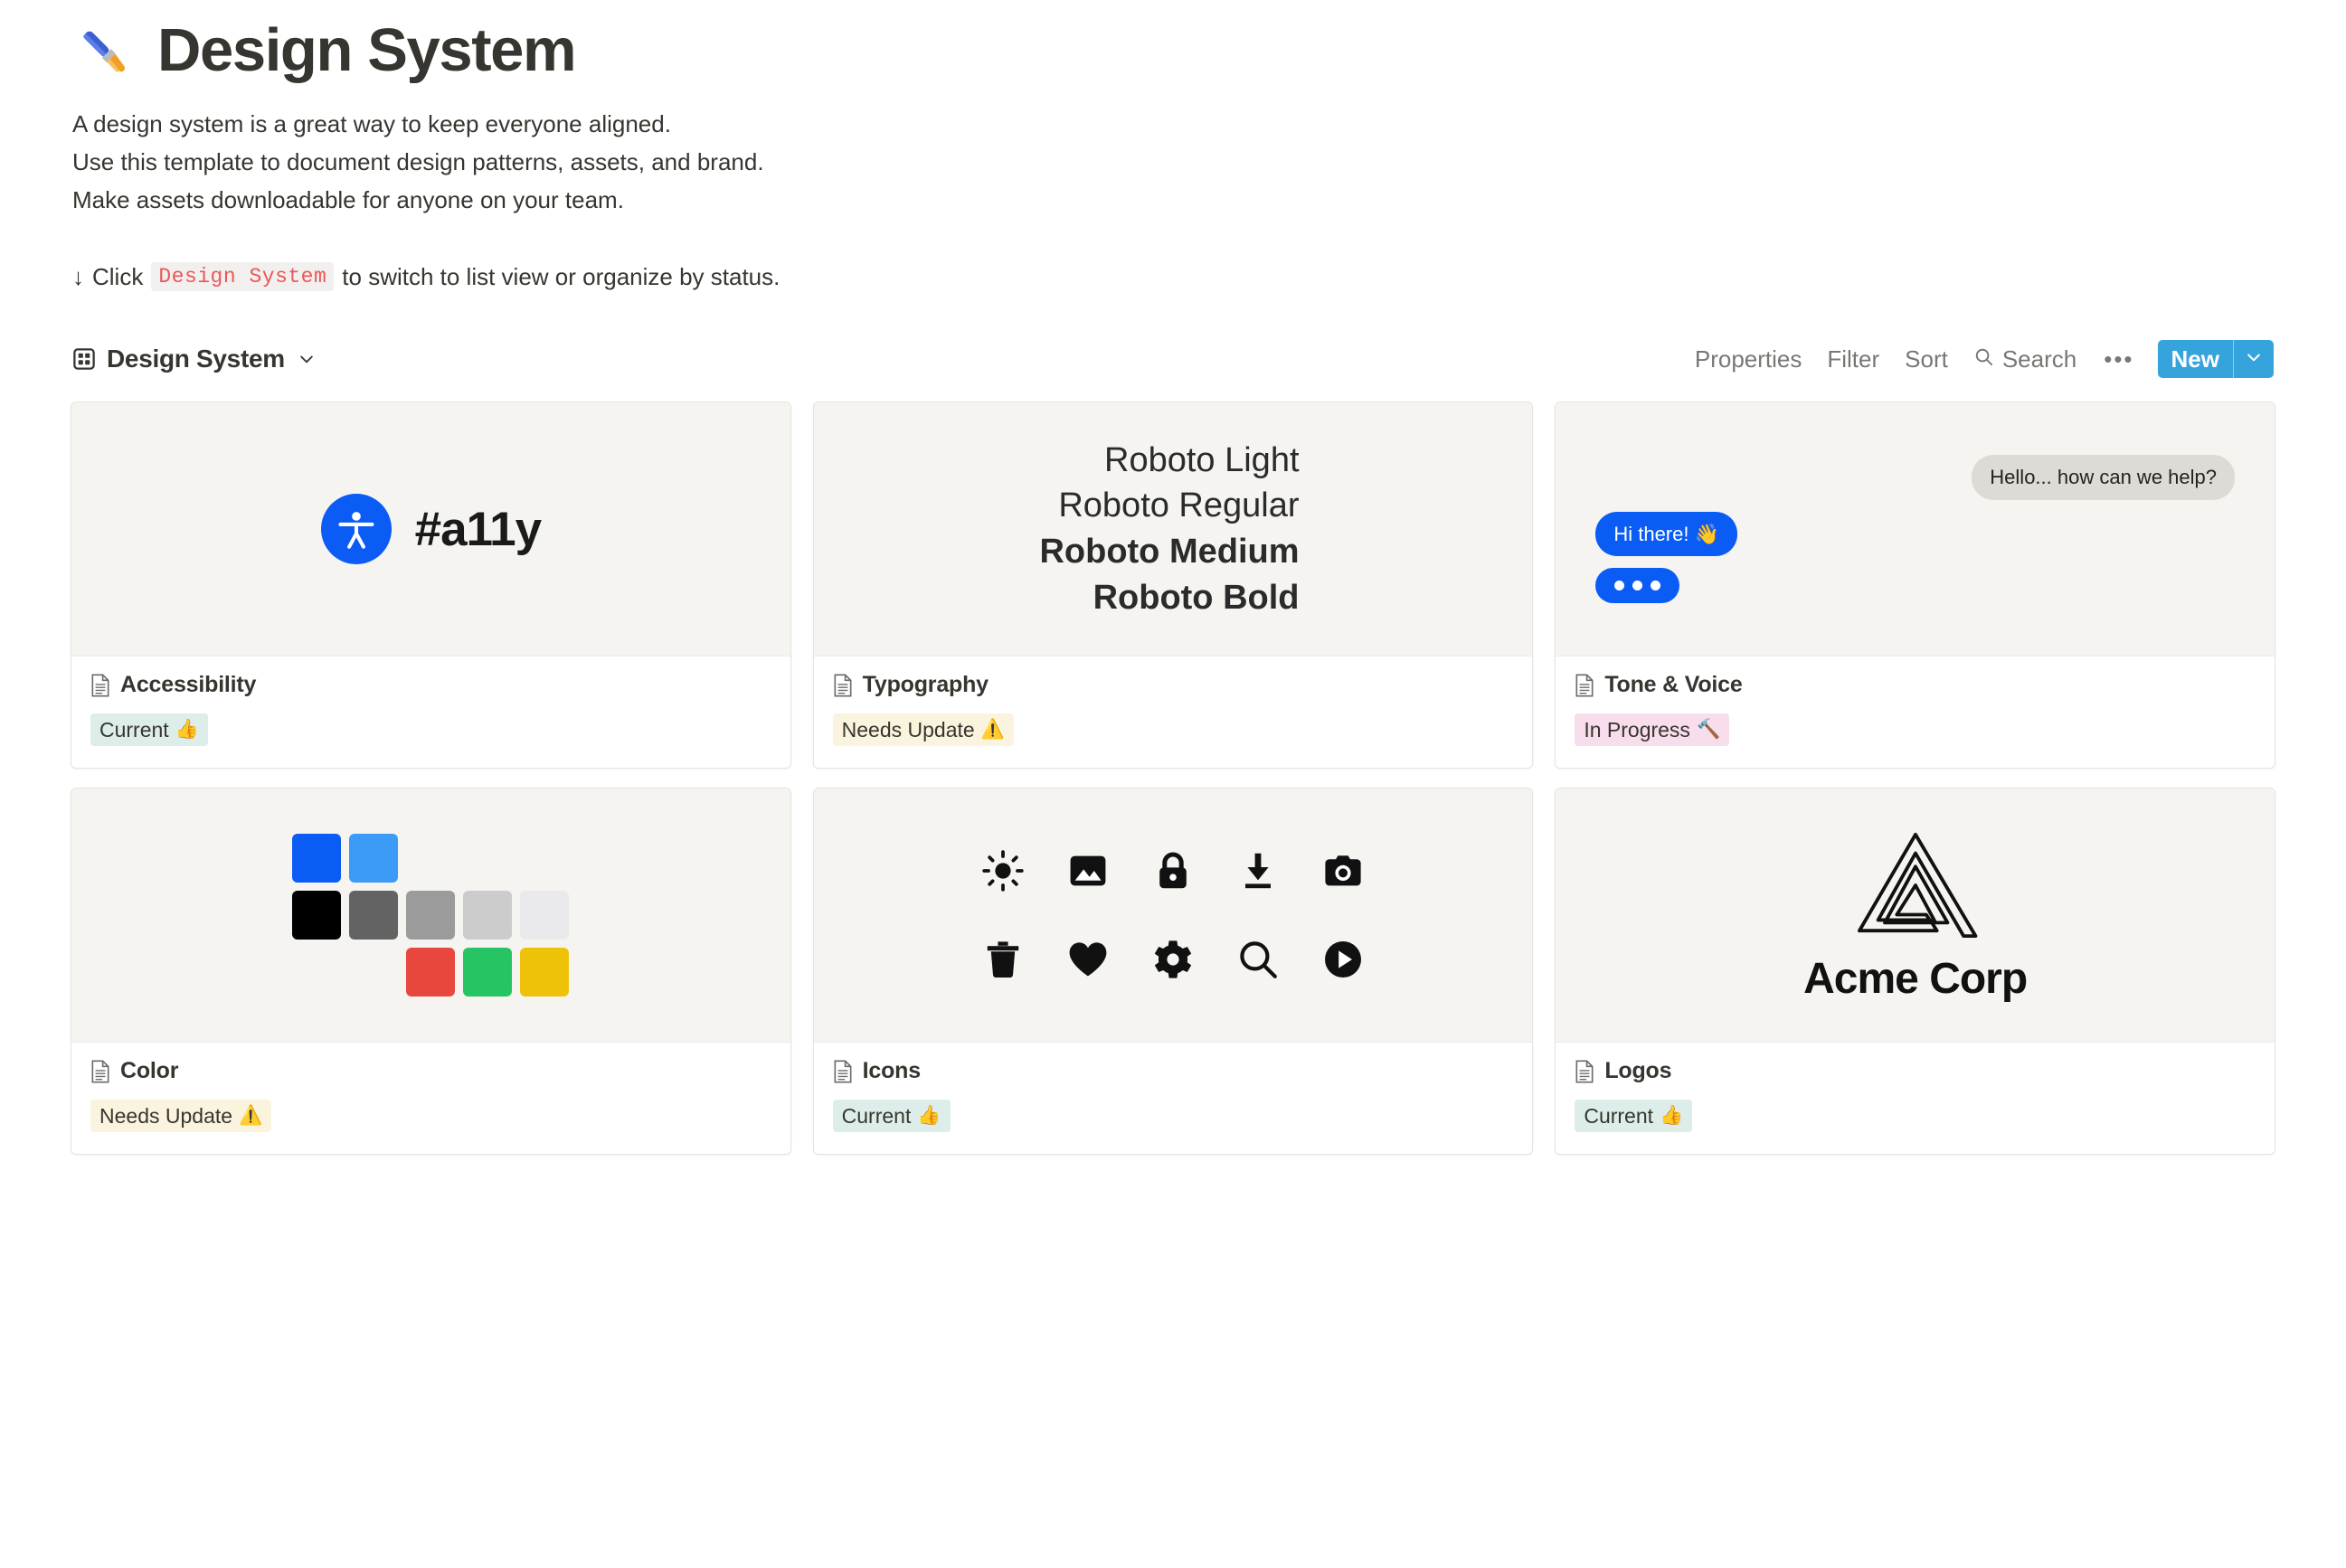  What do you see at coordinates (1173, 1071) in the screenshot?
I see `card-title-row: Icons` at bounding box center [1173, 1071].